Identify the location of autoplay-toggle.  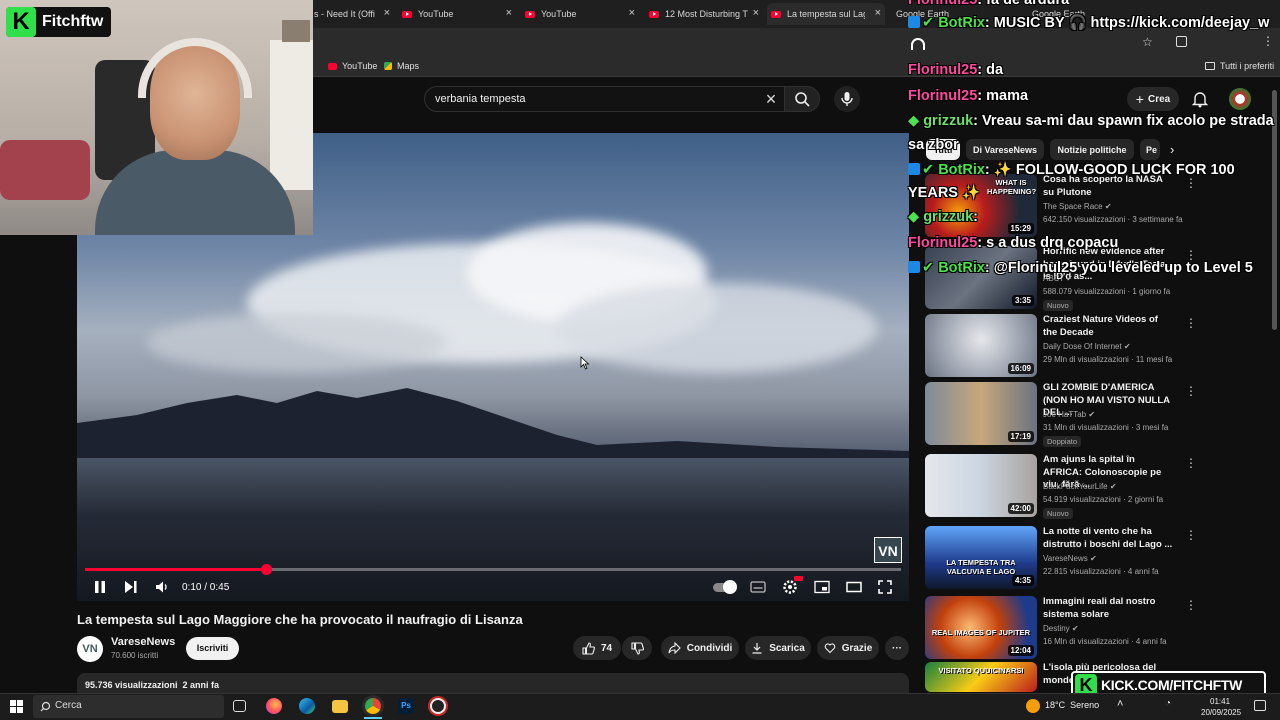
(725, 587).